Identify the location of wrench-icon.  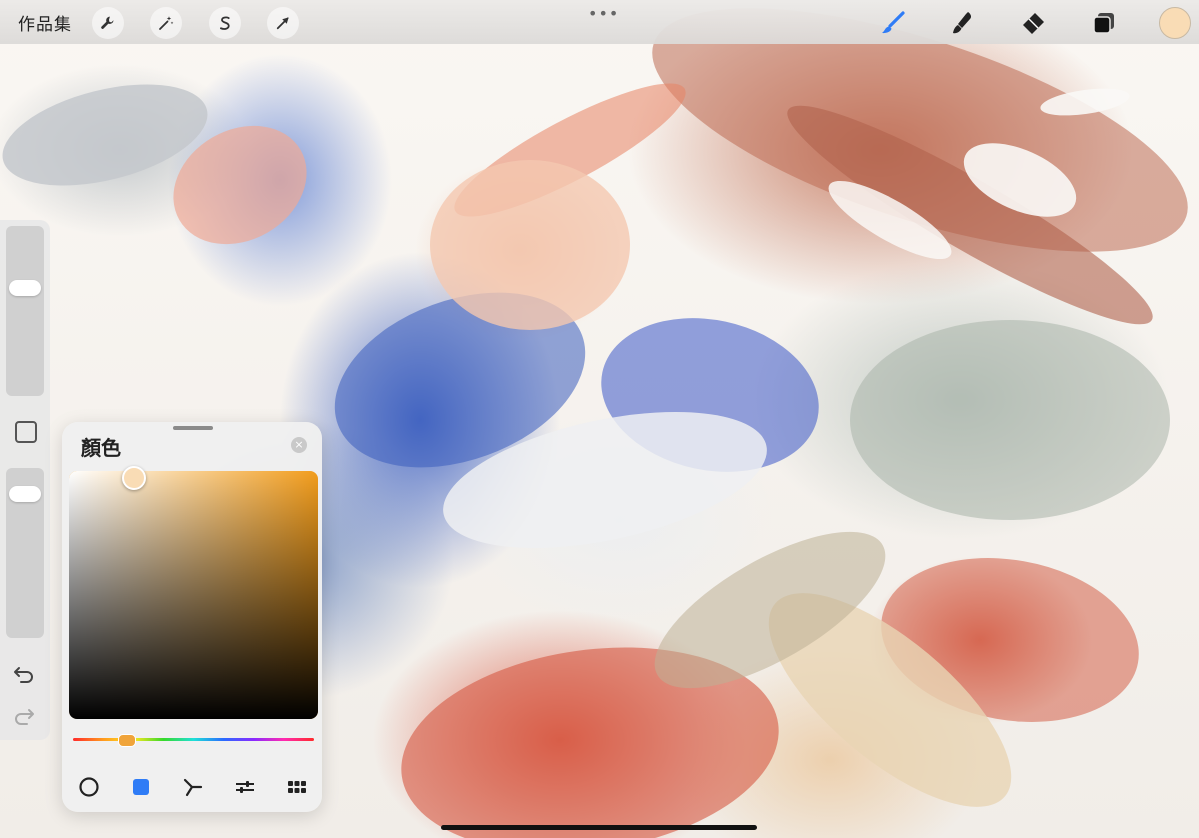
(107, 22).